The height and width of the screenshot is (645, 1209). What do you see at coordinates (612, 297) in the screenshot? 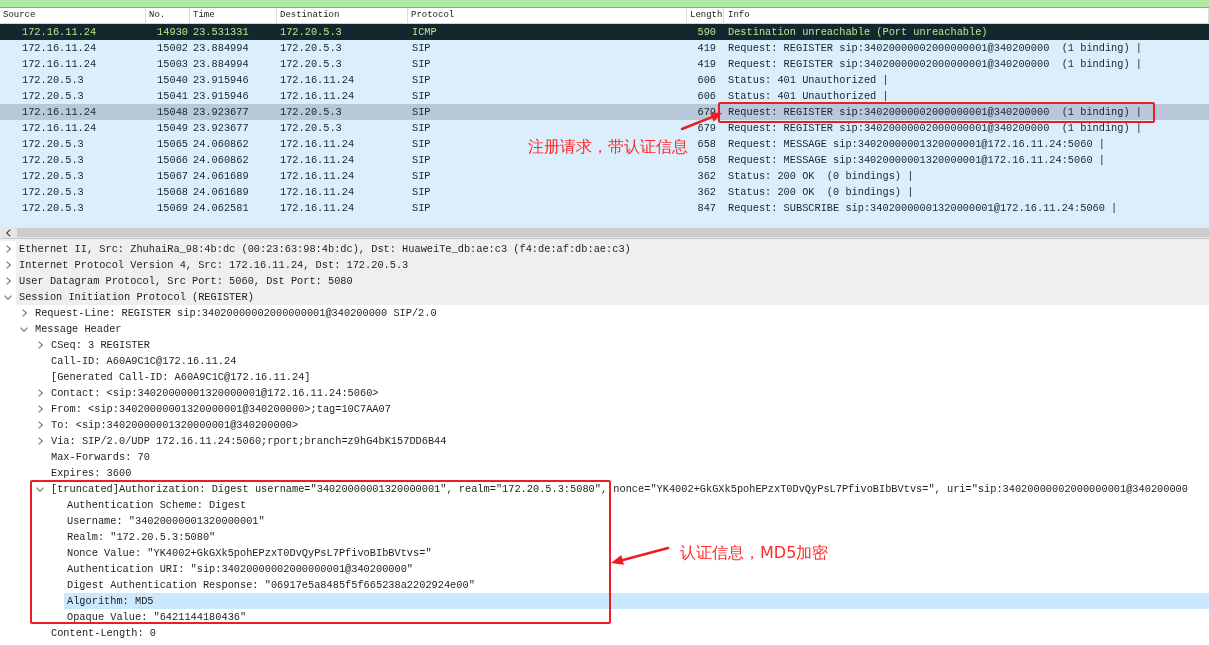
I see `tree-item: Session Initiation Protocol (REGISTER)` at bounding box center [612, 297].